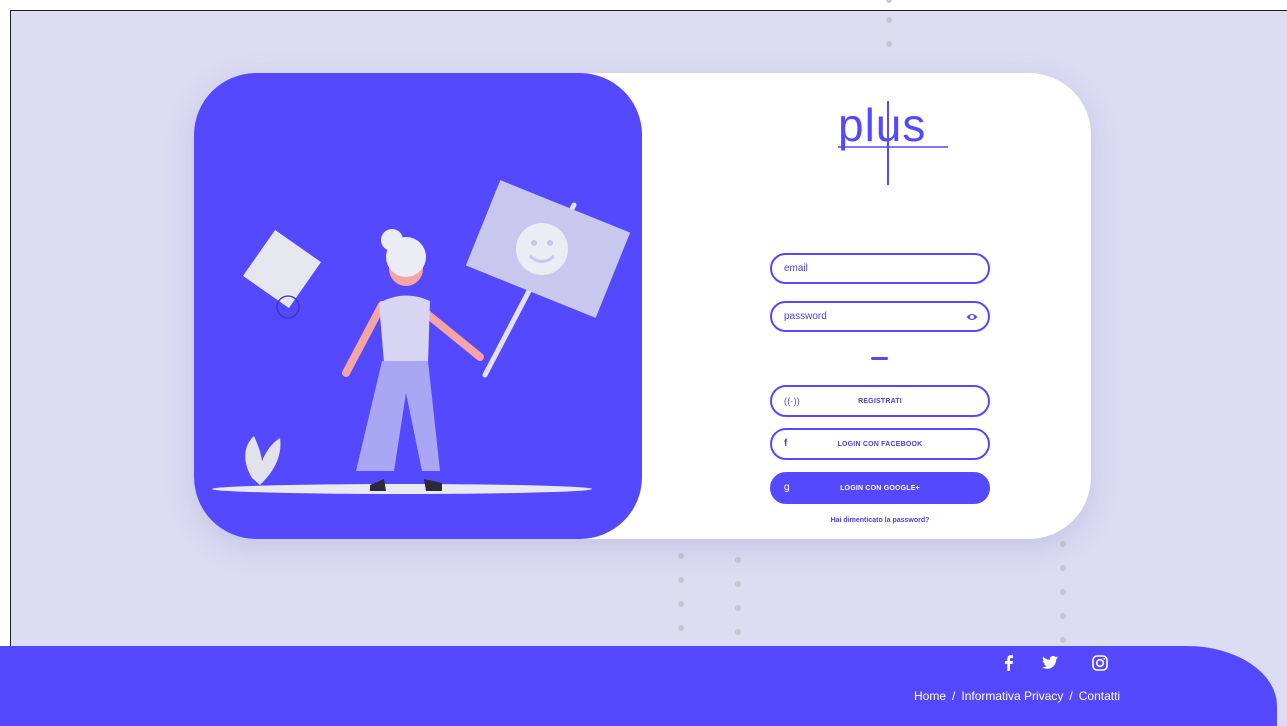  I want to click on register-button: ((·)) REGISTRATI, so click(880, 401).